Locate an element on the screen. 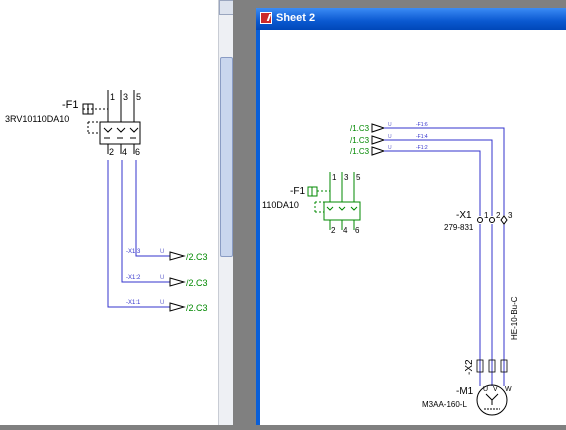 The height and width of the screenshot is (430, 566). left-wire-mark-3: U is located at coordinates (162, 303).